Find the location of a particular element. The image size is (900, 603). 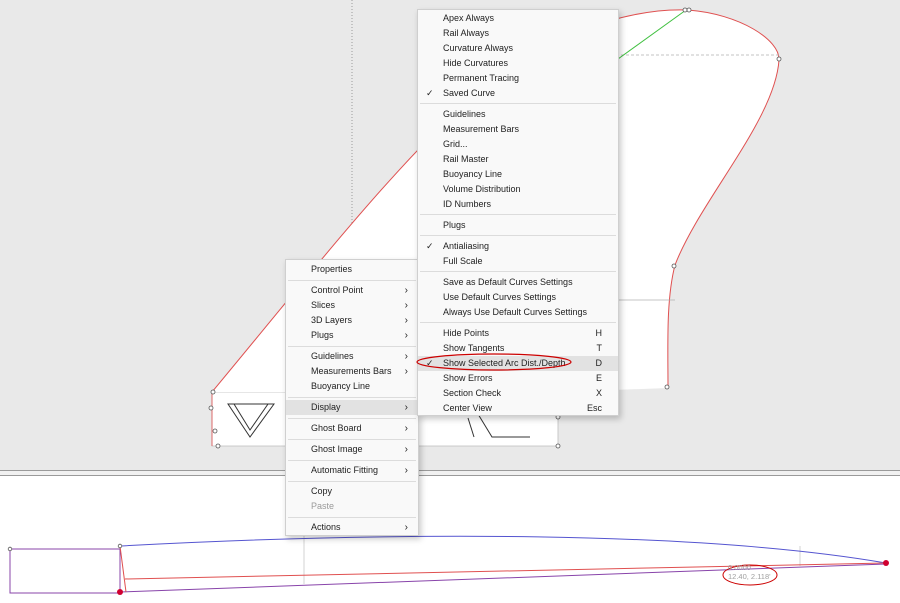

menu-item-copy: Copy is located at coordinates (352, 491).